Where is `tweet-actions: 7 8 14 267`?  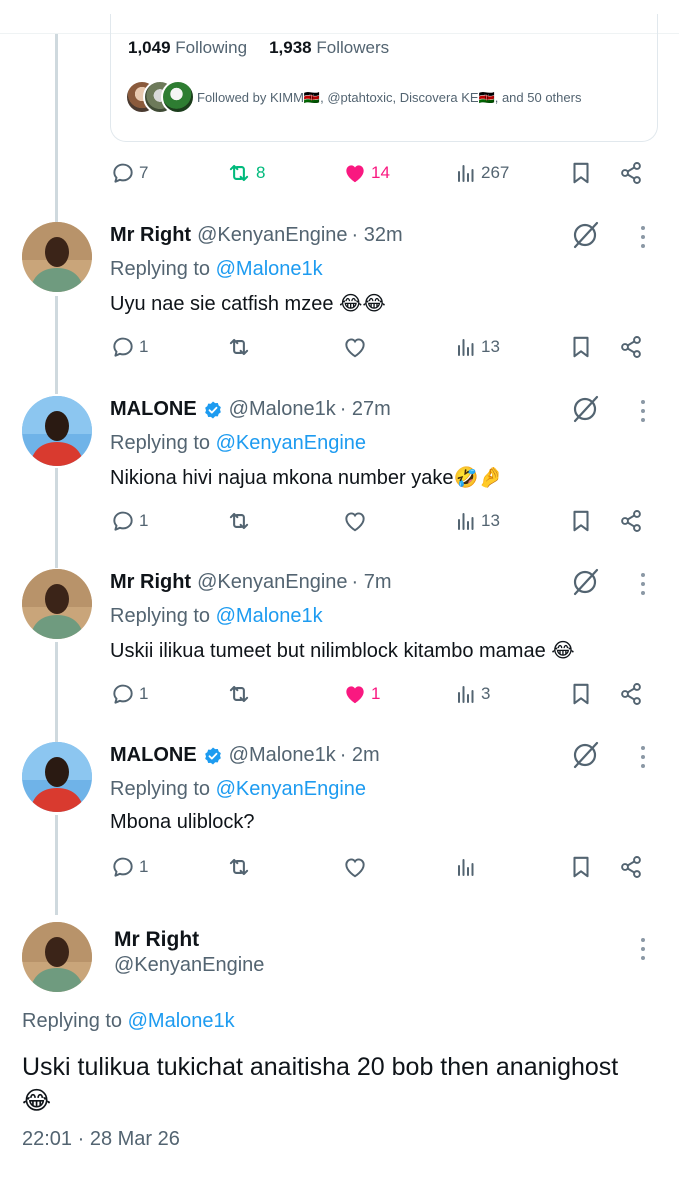 tweet-actions: 7 8 14 267 is located at coordinates (380, 173).